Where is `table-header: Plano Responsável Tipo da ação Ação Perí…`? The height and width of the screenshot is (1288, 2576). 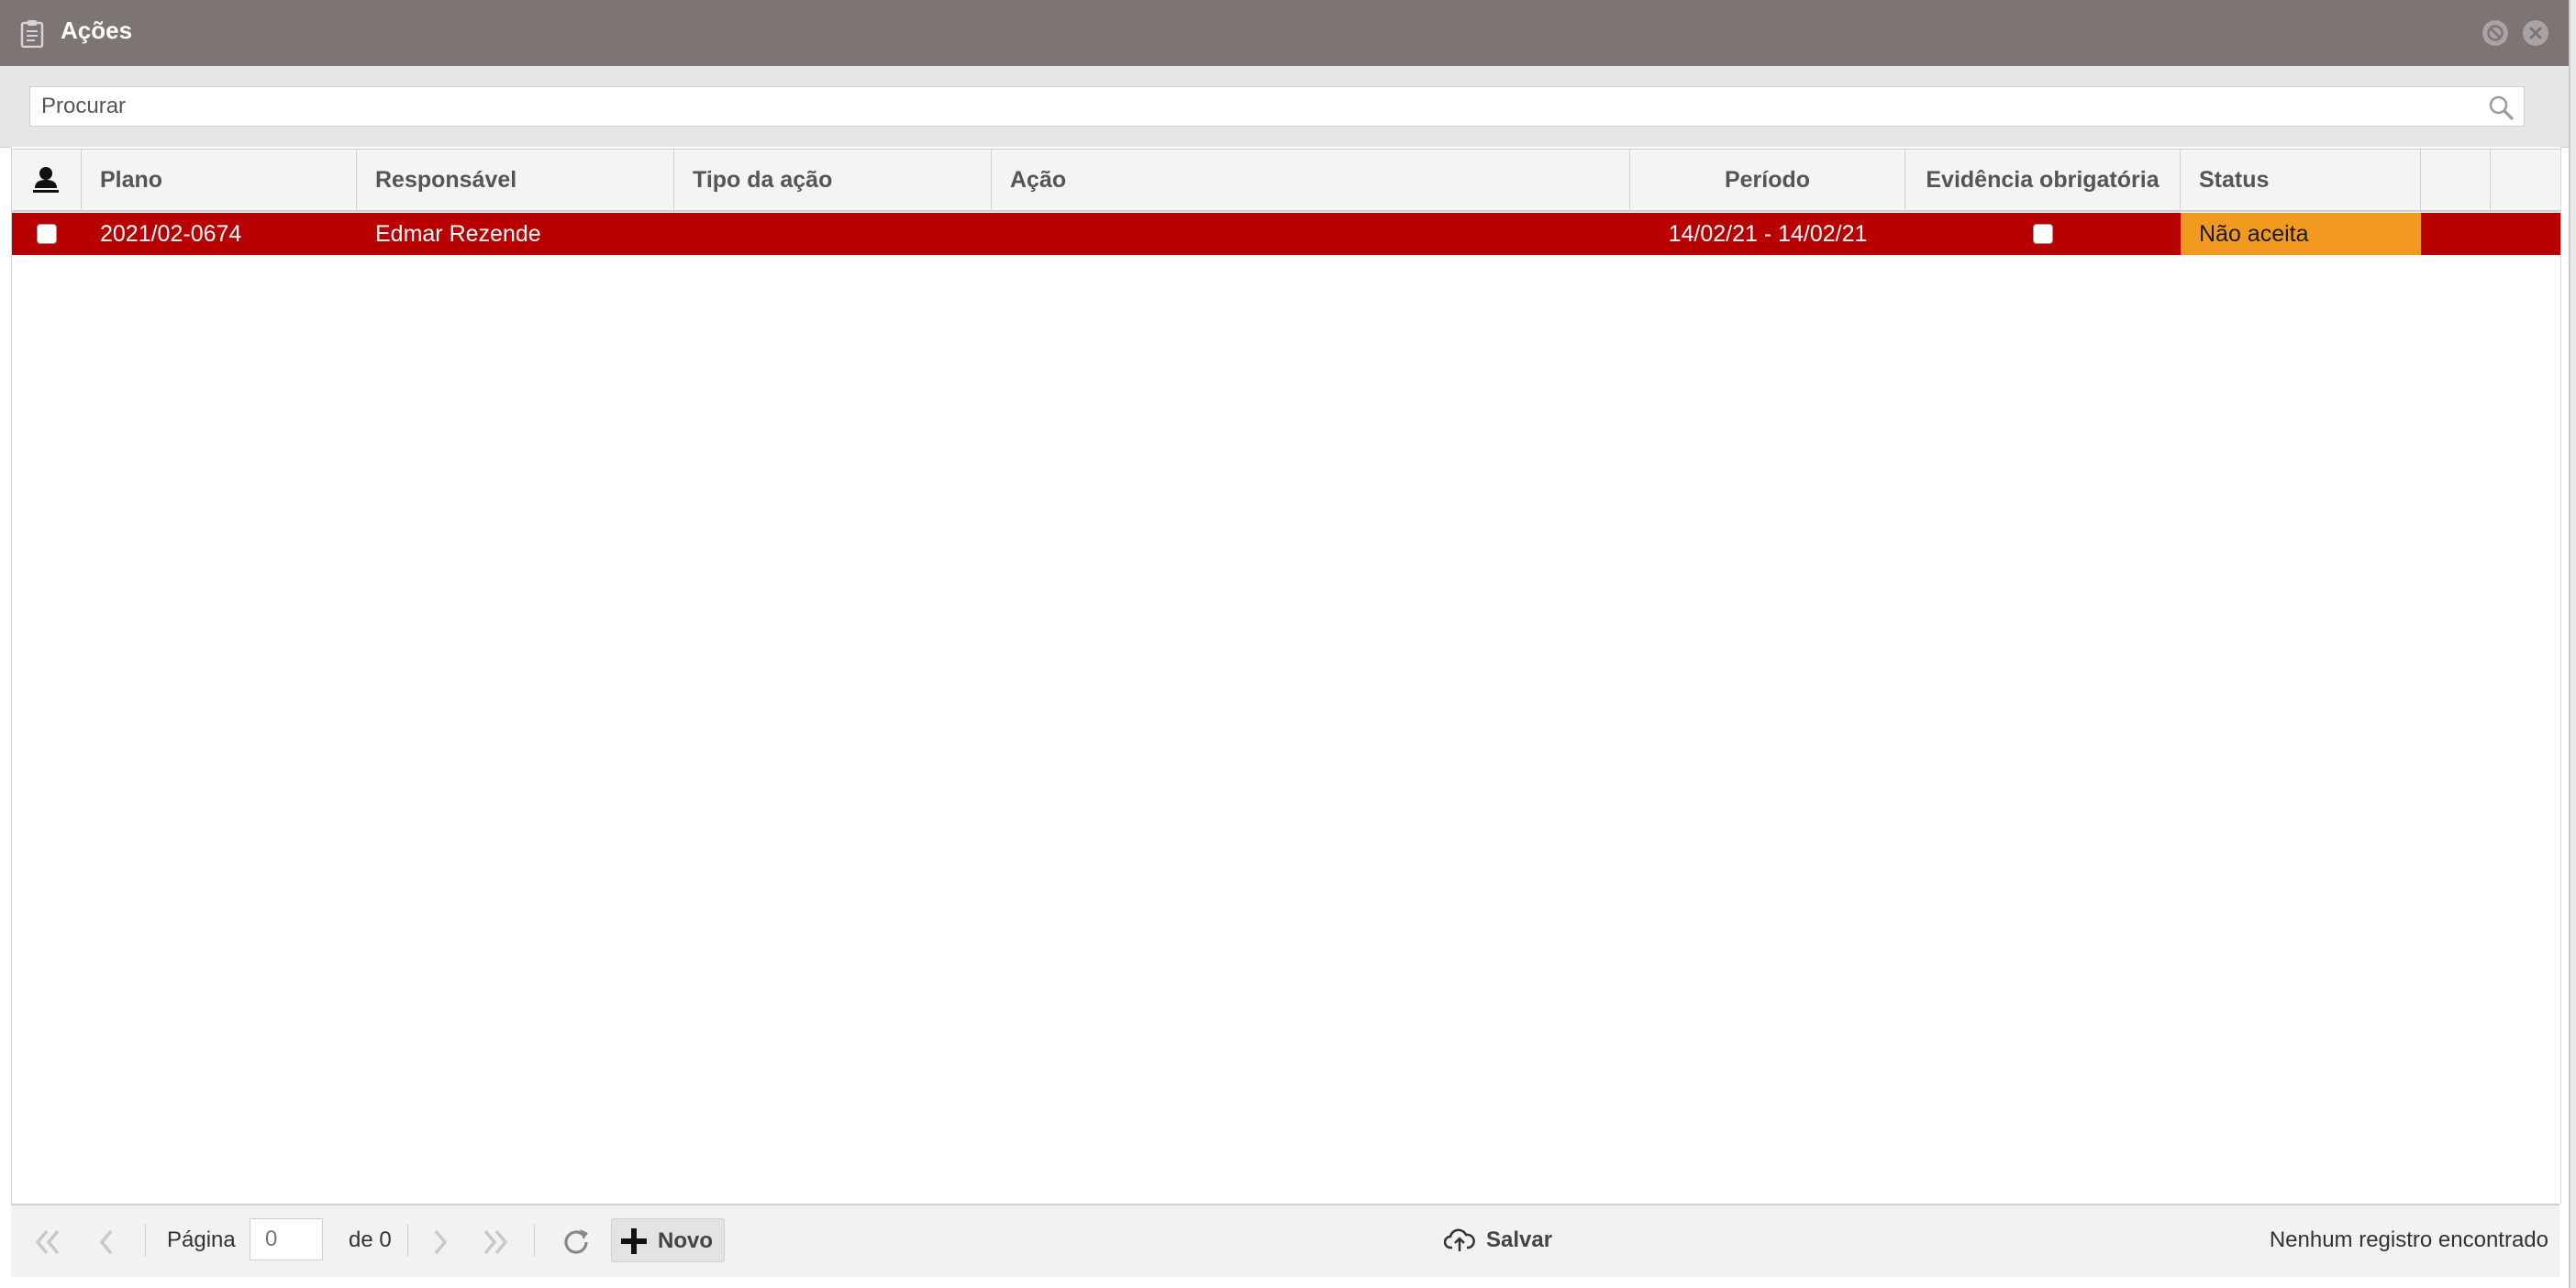 table-header: Plano Responsável Tipo da ação Ação Perí… is located at coordinates (1286, 180).